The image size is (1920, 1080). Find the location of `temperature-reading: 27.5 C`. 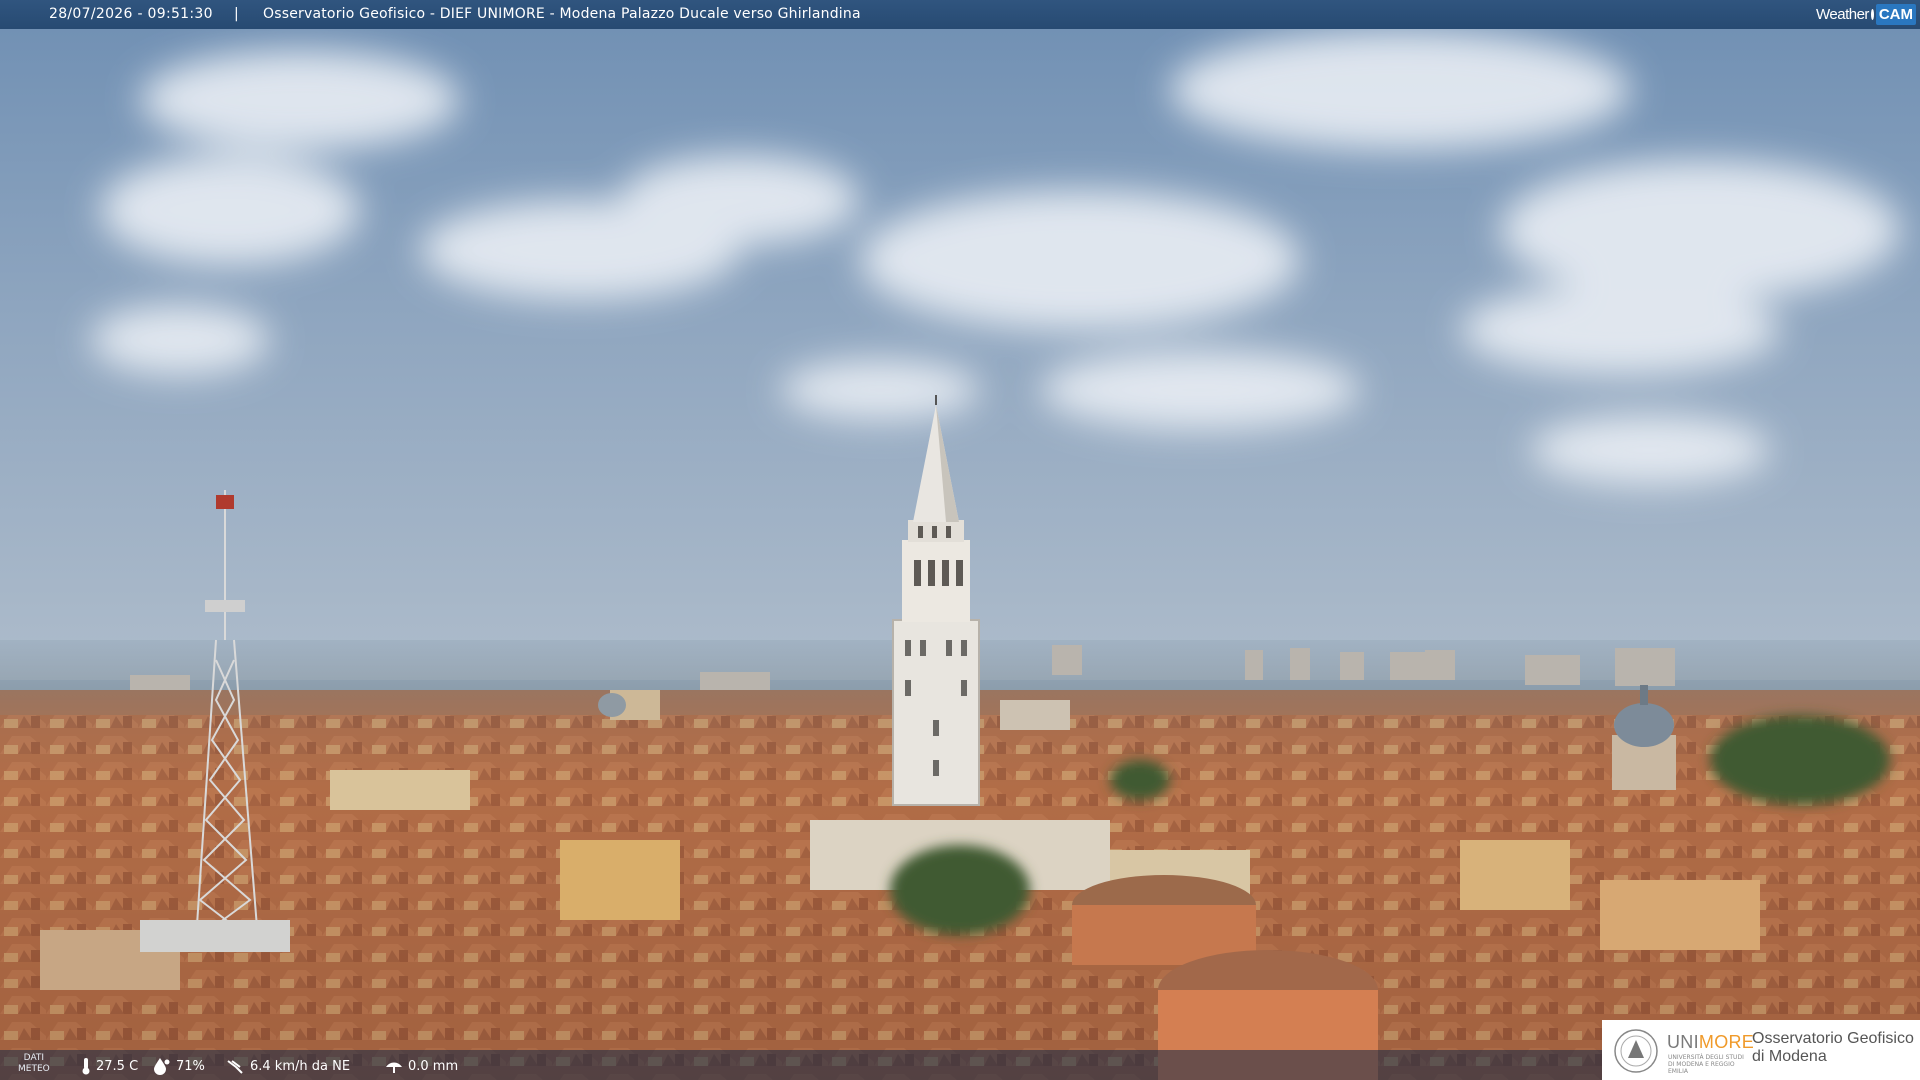

temperature-reading: 27.5 C is located at coordinates (109, 1066).